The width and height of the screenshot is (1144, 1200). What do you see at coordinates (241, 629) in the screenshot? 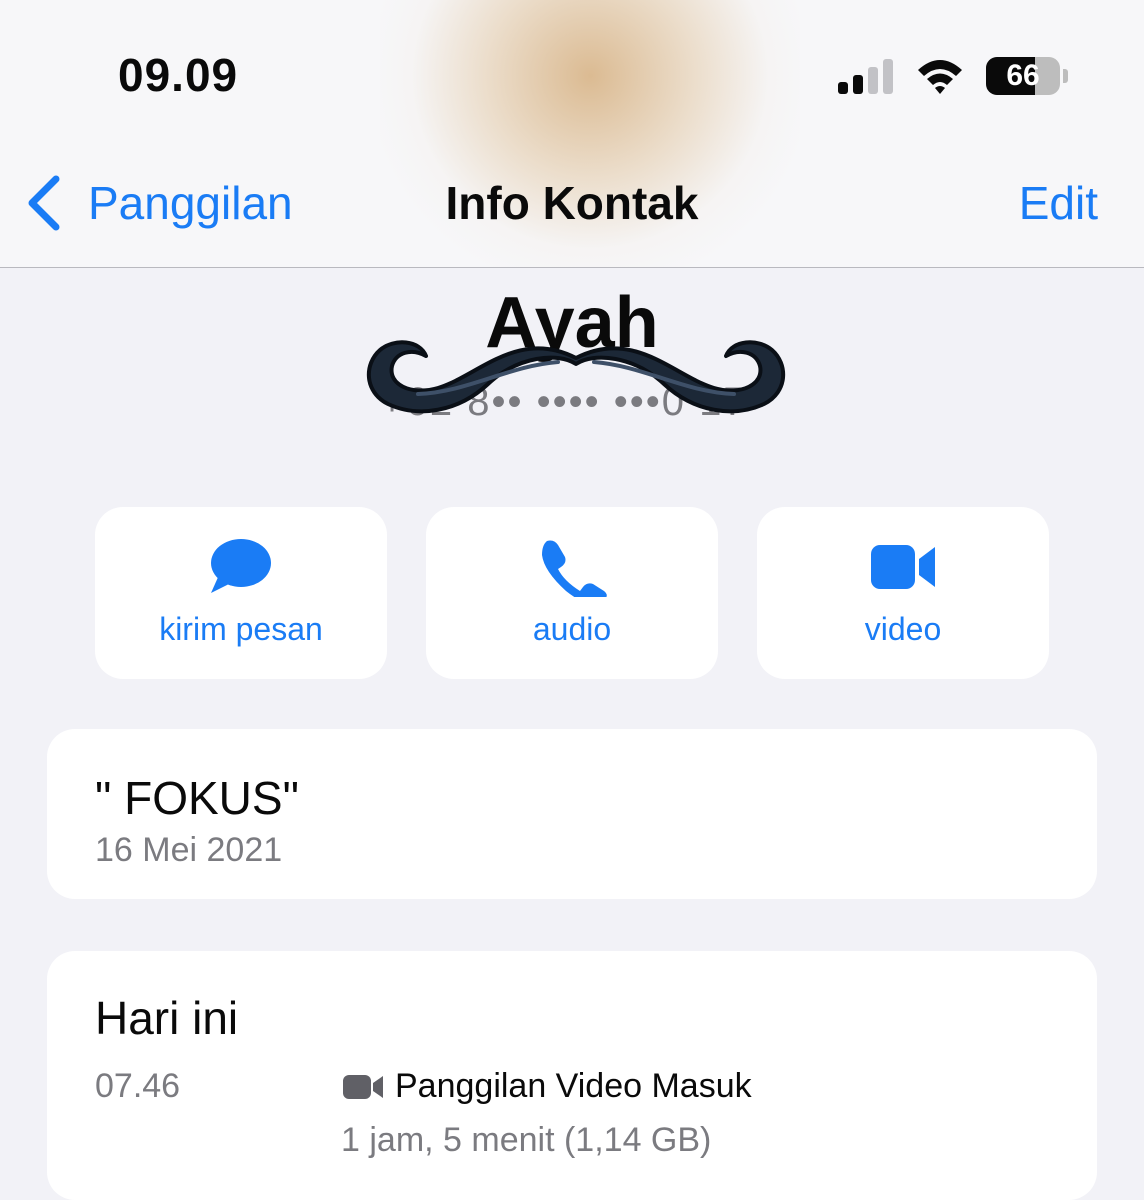
I see `send-message-label: kirim pesan` at bounding box center [241, 629].